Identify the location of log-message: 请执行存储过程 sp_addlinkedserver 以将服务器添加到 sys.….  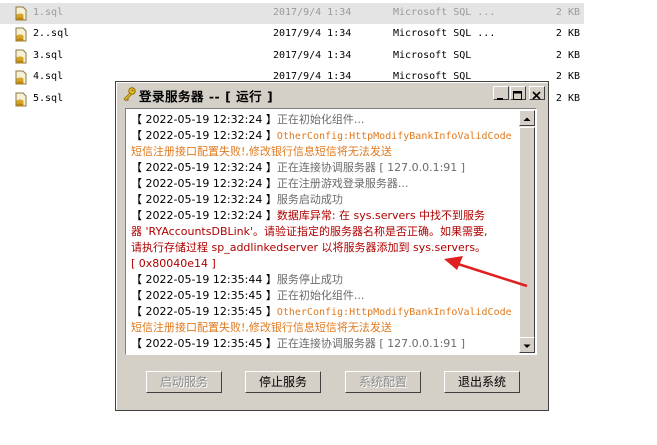
(309, 247).